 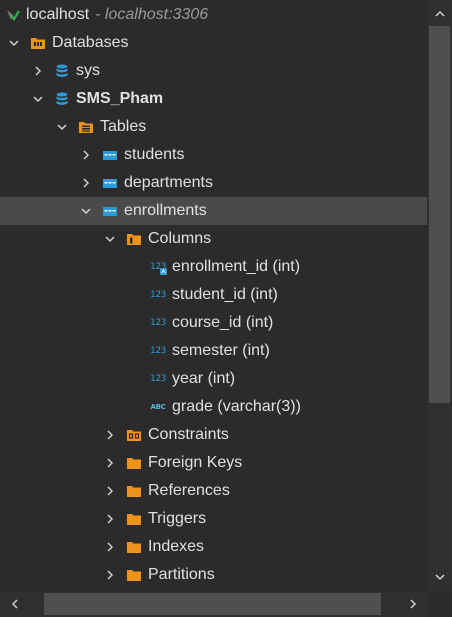 I want to click on node-label: semester (int), so click(x=221, y=350).